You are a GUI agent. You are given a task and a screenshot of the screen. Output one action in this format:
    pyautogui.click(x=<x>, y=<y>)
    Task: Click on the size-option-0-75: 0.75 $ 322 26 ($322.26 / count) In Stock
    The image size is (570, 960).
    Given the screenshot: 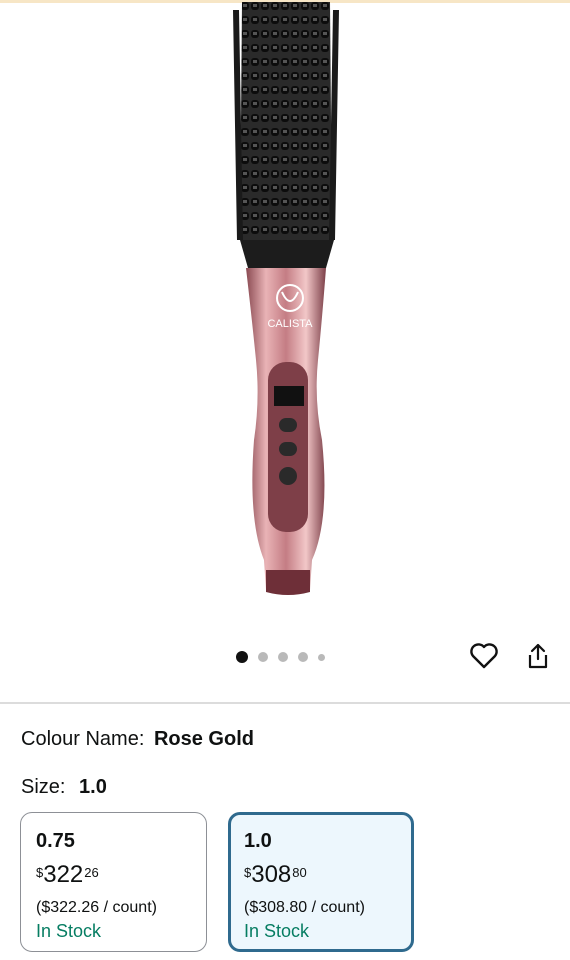 What is the action you would take?
    pyautogui.click(x=113, y=882)
    